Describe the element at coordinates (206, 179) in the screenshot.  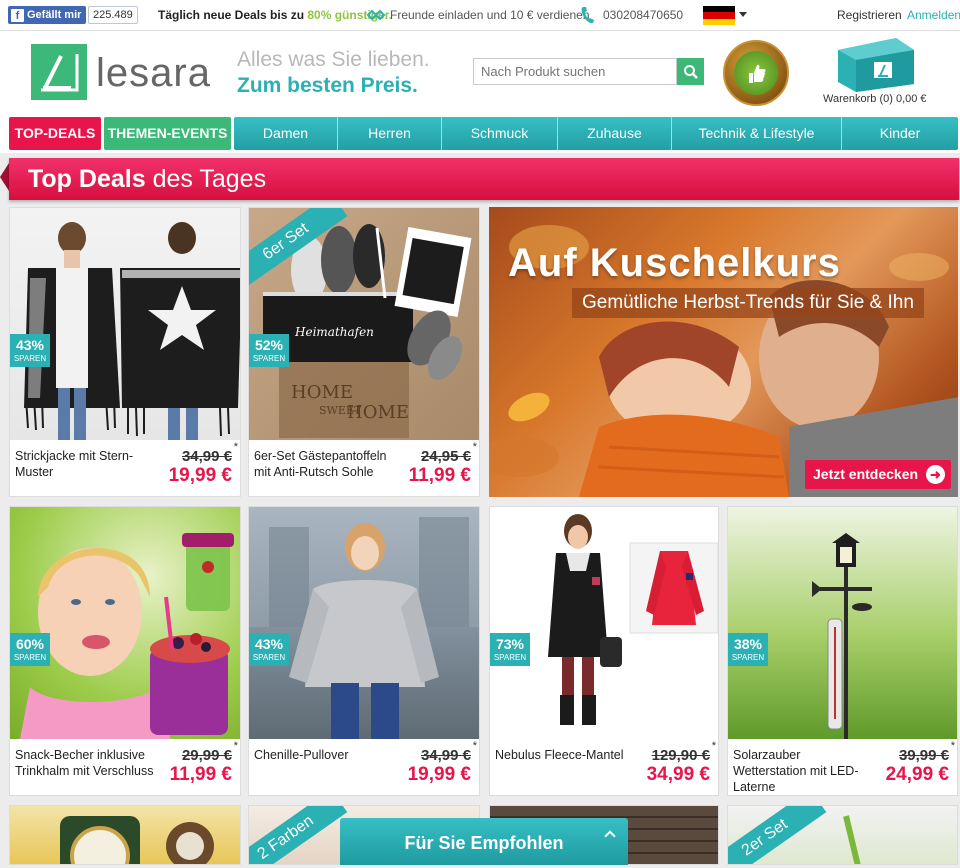
I see `banner-title-rest: des Tages` at that location.